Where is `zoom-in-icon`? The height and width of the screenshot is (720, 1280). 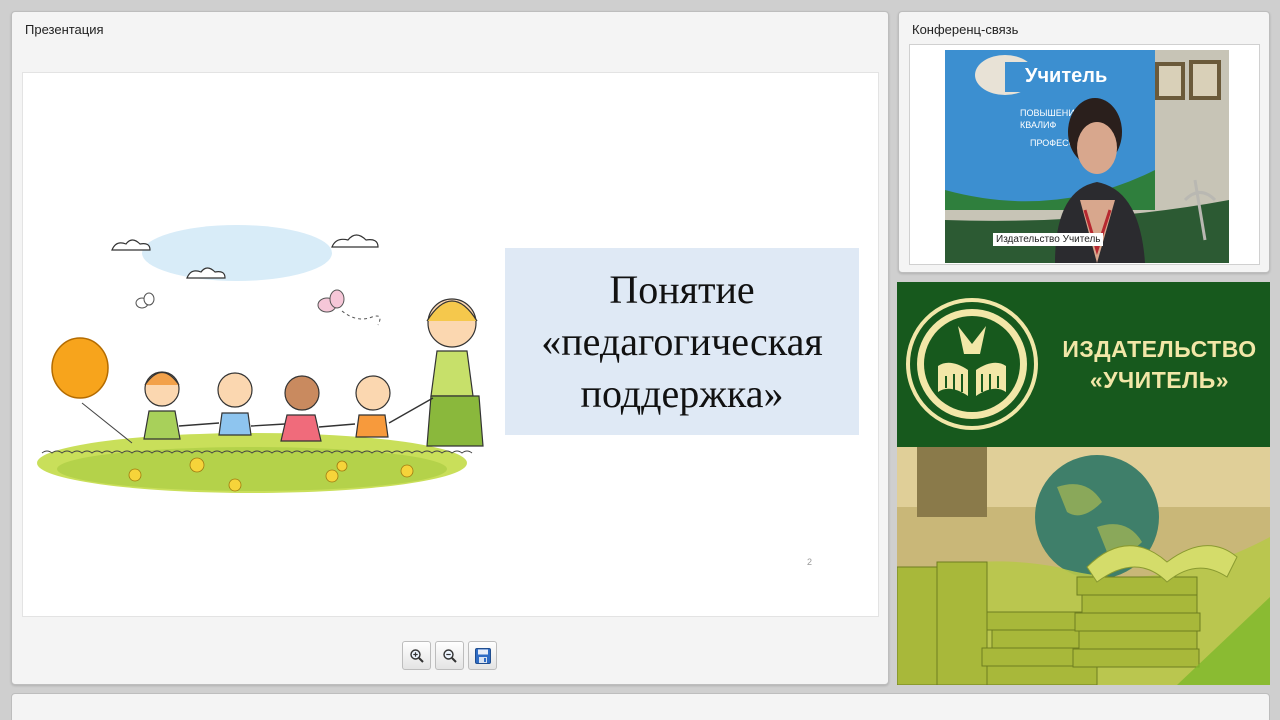
zoom-in-icon is located at coordinates (416, 655).